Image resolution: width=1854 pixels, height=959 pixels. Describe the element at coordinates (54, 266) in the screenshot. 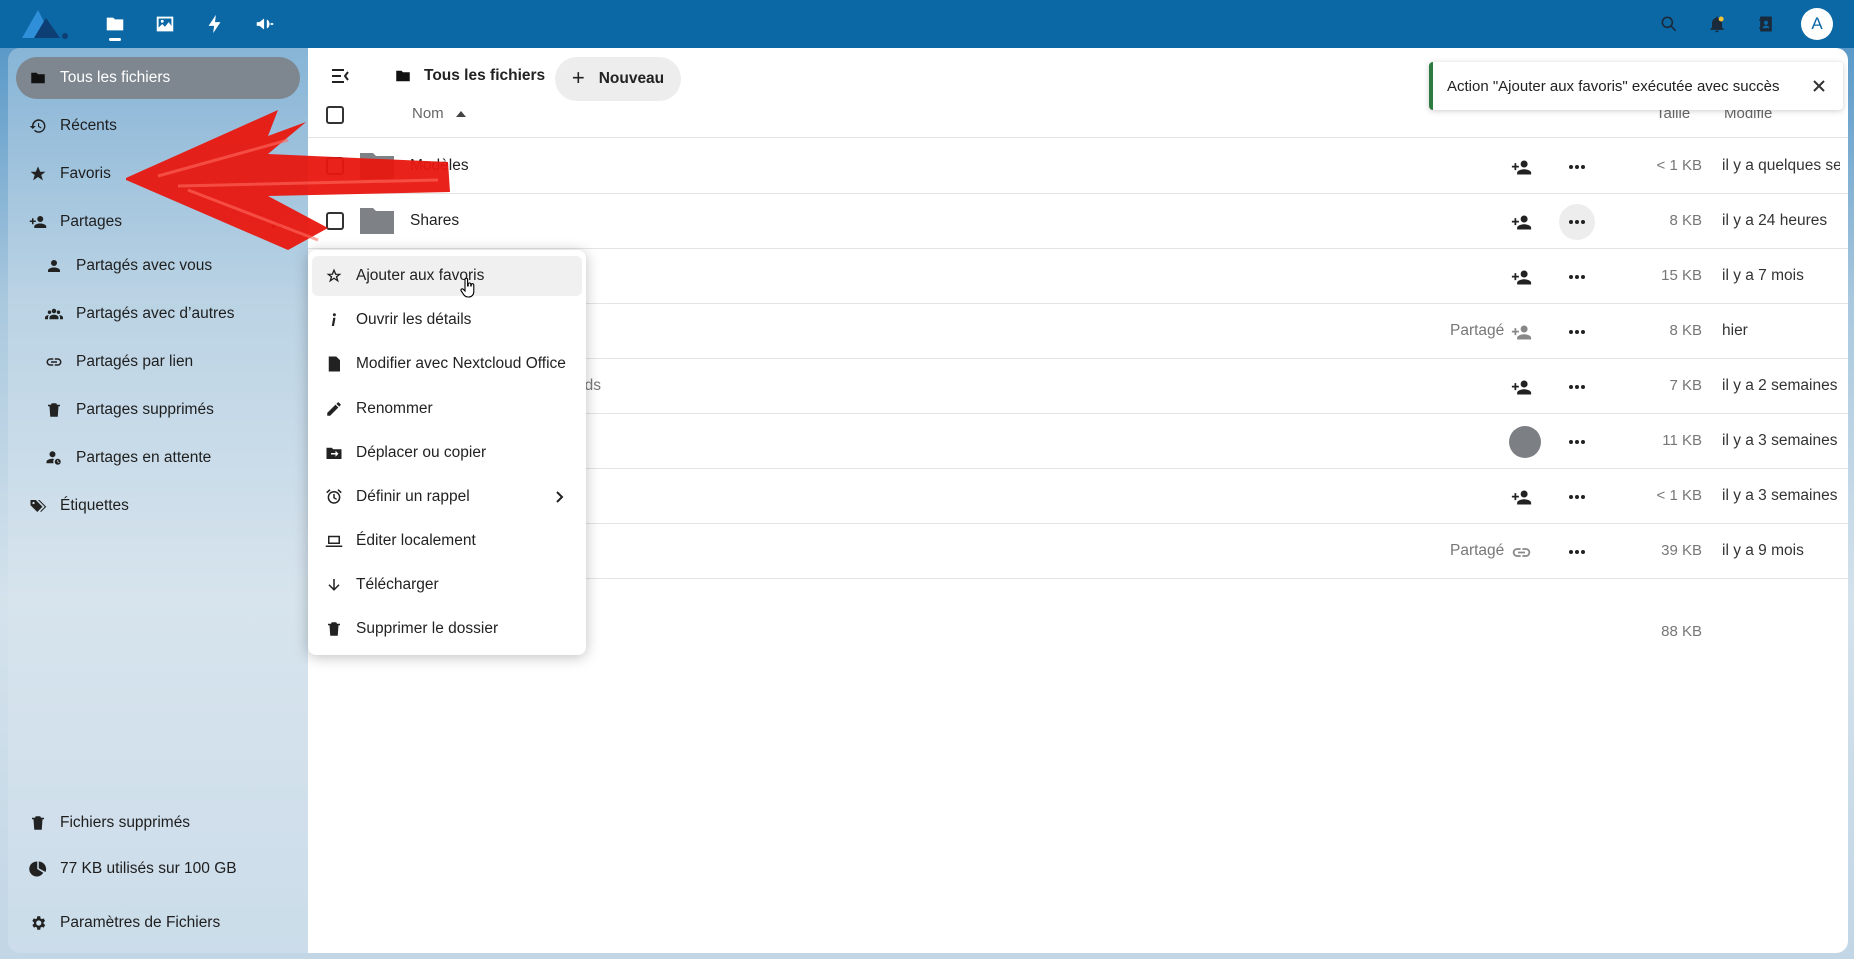

I see `user-icon` at that location.